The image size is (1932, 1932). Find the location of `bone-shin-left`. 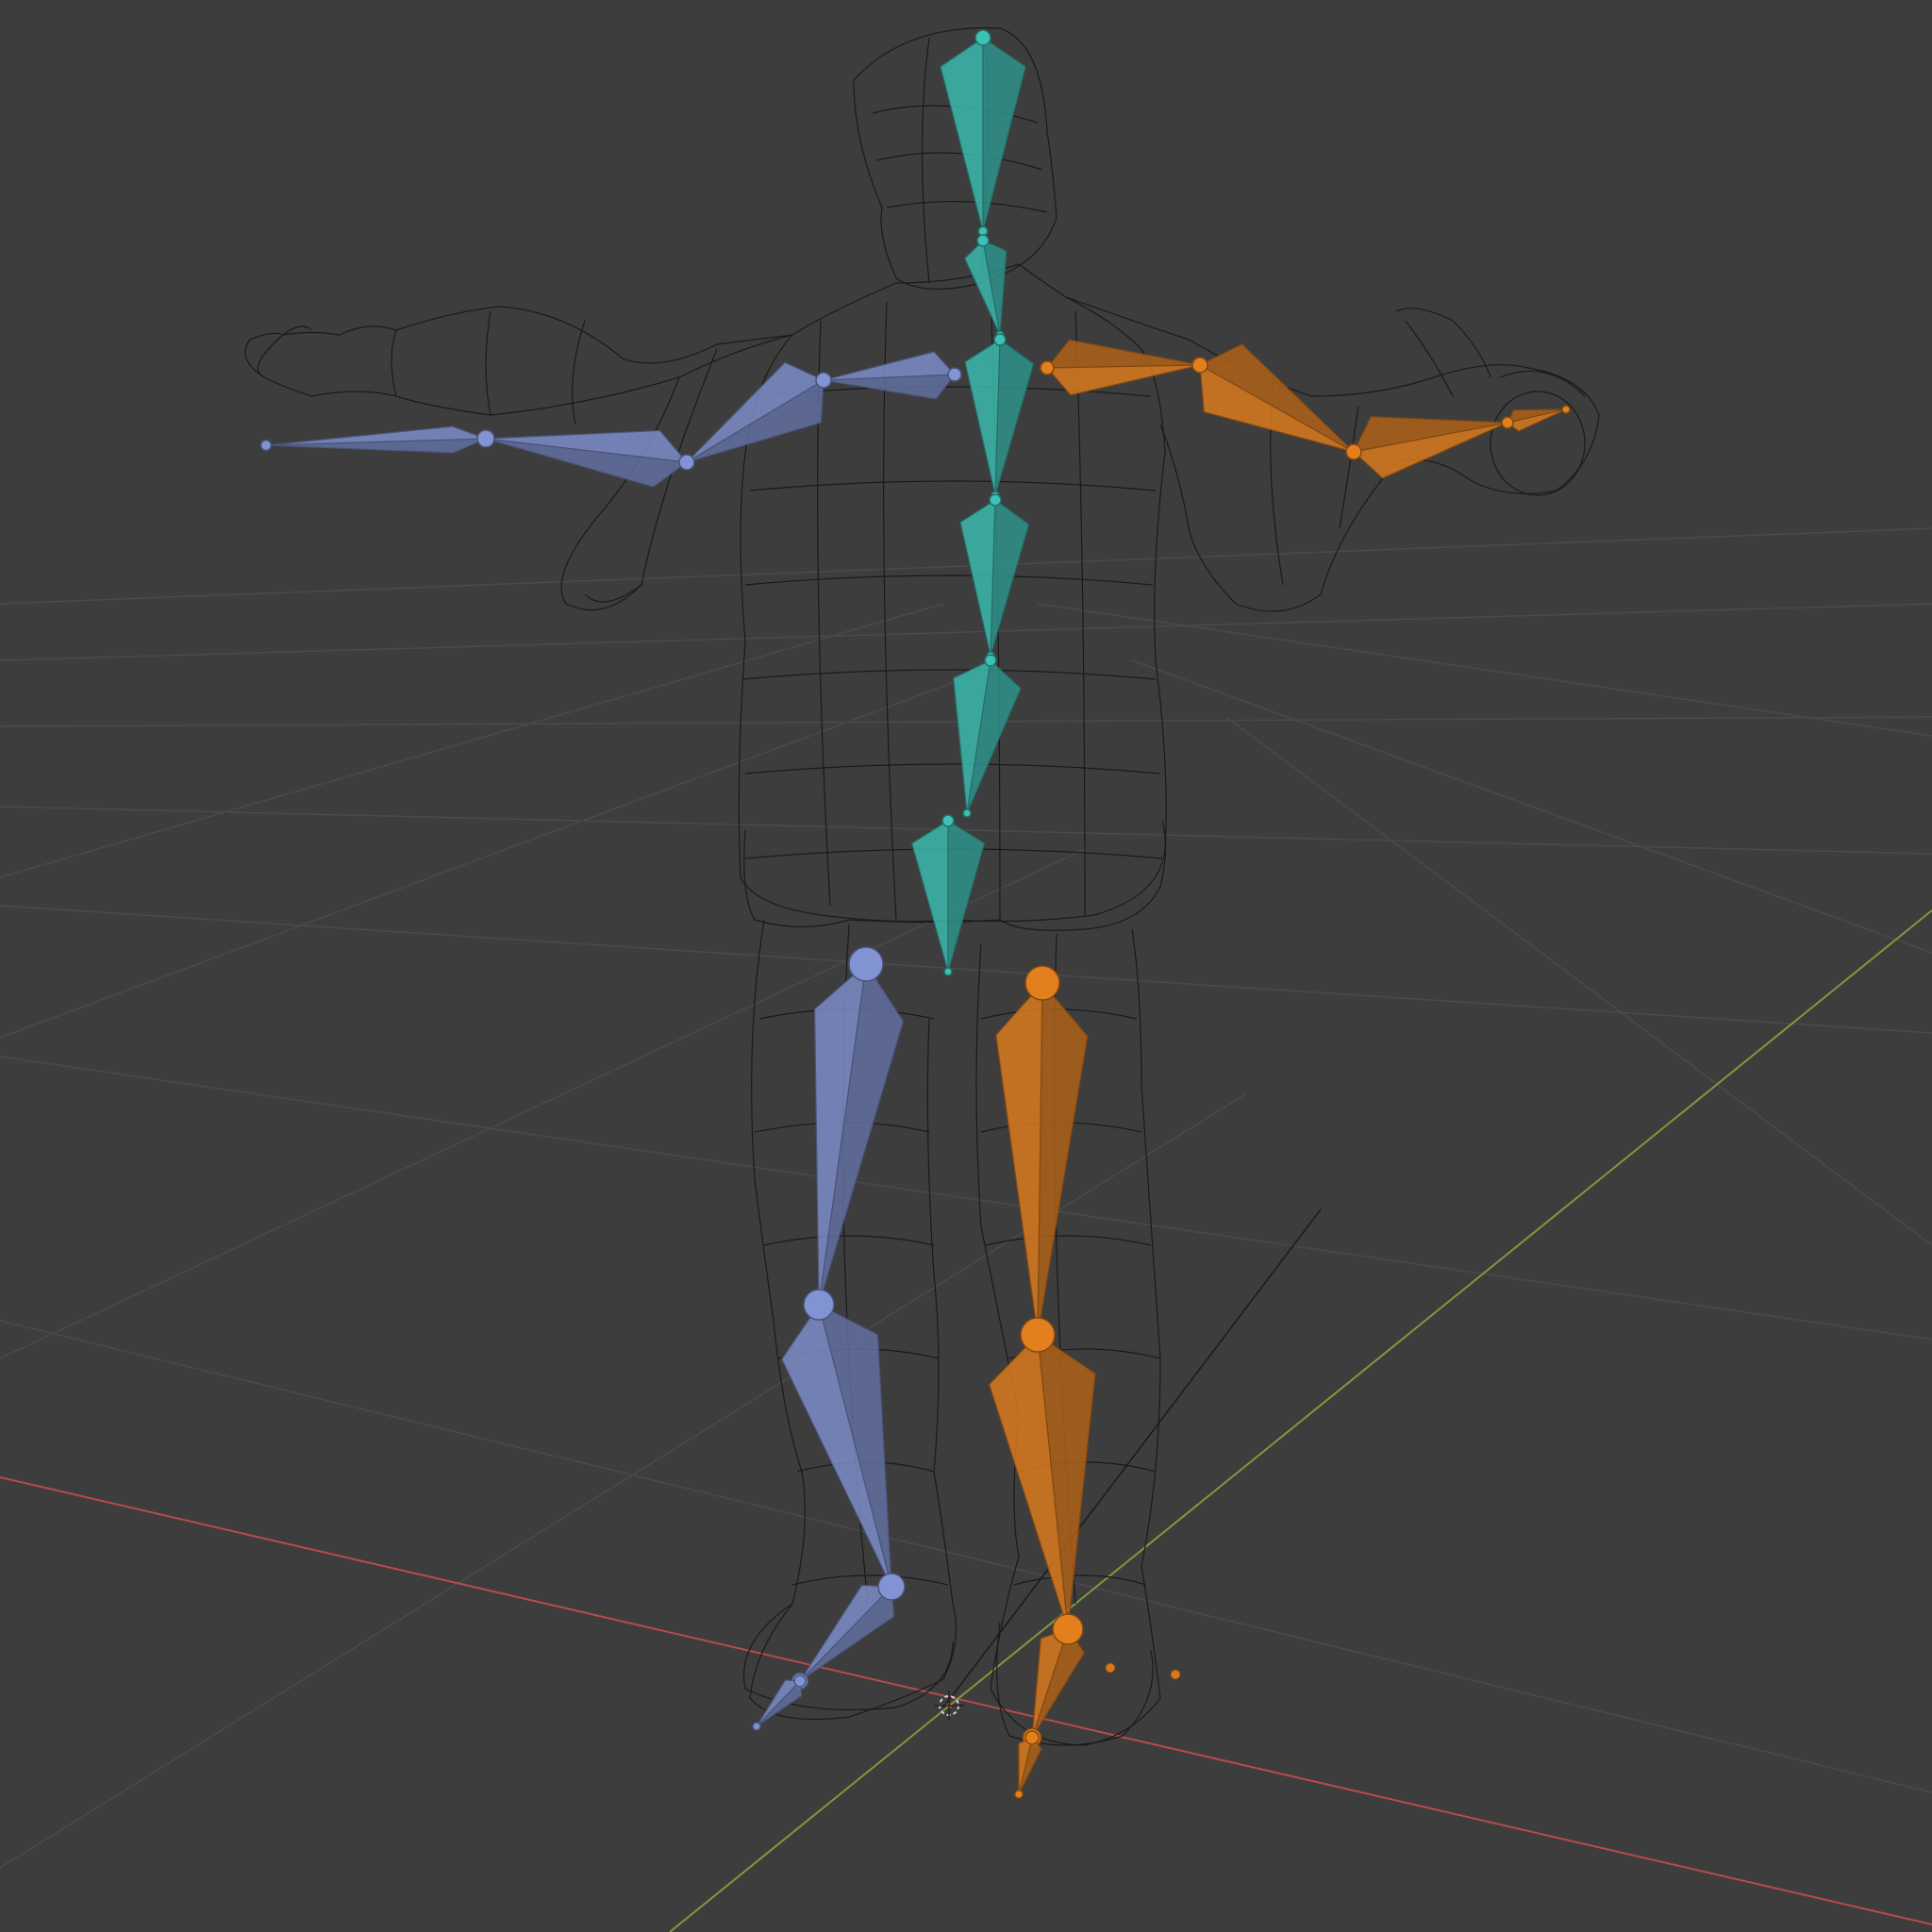

bone-shin-left is located at coordinates (842, 1443).